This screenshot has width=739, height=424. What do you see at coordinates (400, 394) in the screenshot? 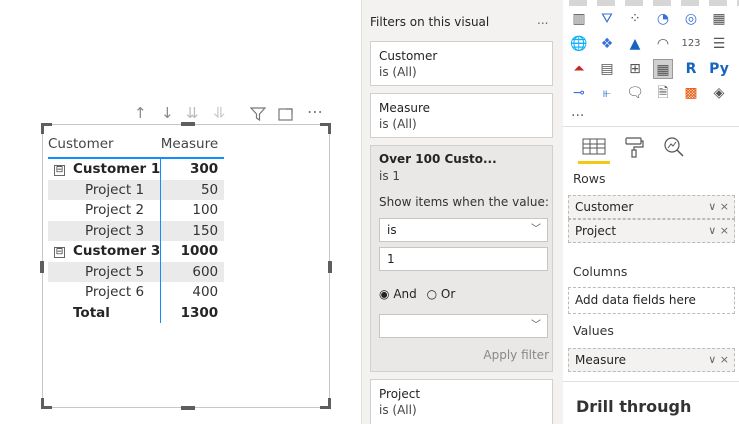
I see `filter-title: Project` at bounding box center [400, 394].